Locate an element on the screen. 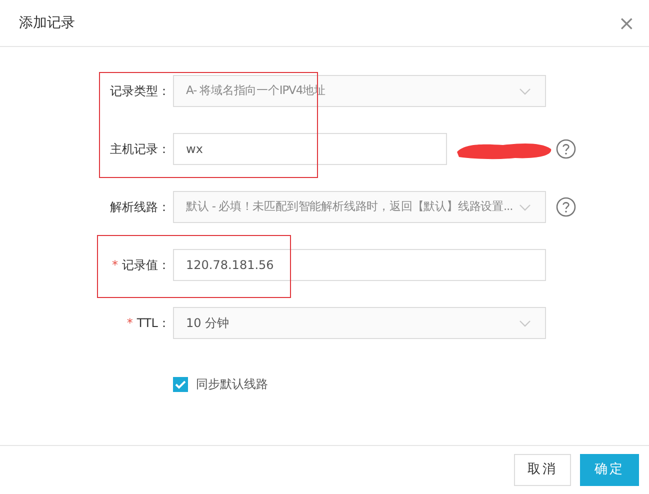 The width and height of the screenshot is (649, 494). close-button: × is located at coordinates (626, 23).